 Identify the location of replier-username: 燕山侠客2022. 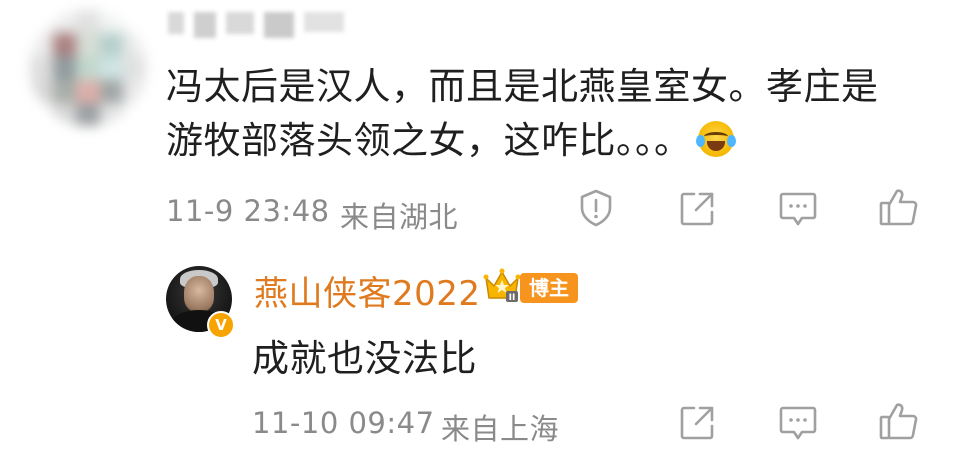
(367, 290).